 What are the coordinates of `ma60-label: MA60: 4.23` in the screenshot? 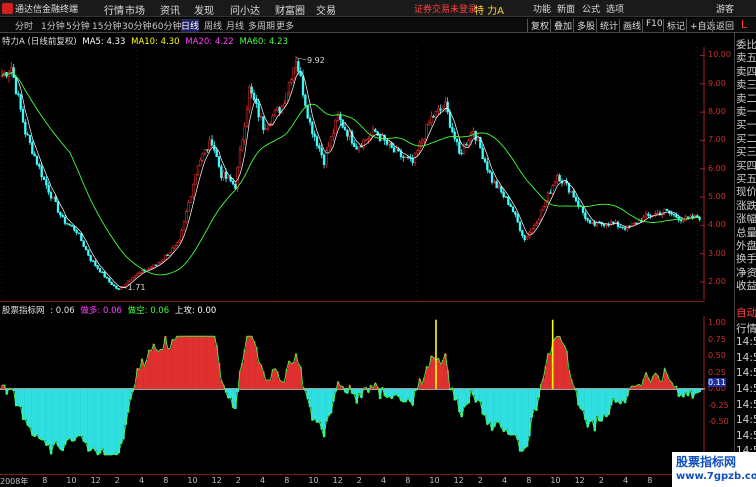 It's located at (263, 42).